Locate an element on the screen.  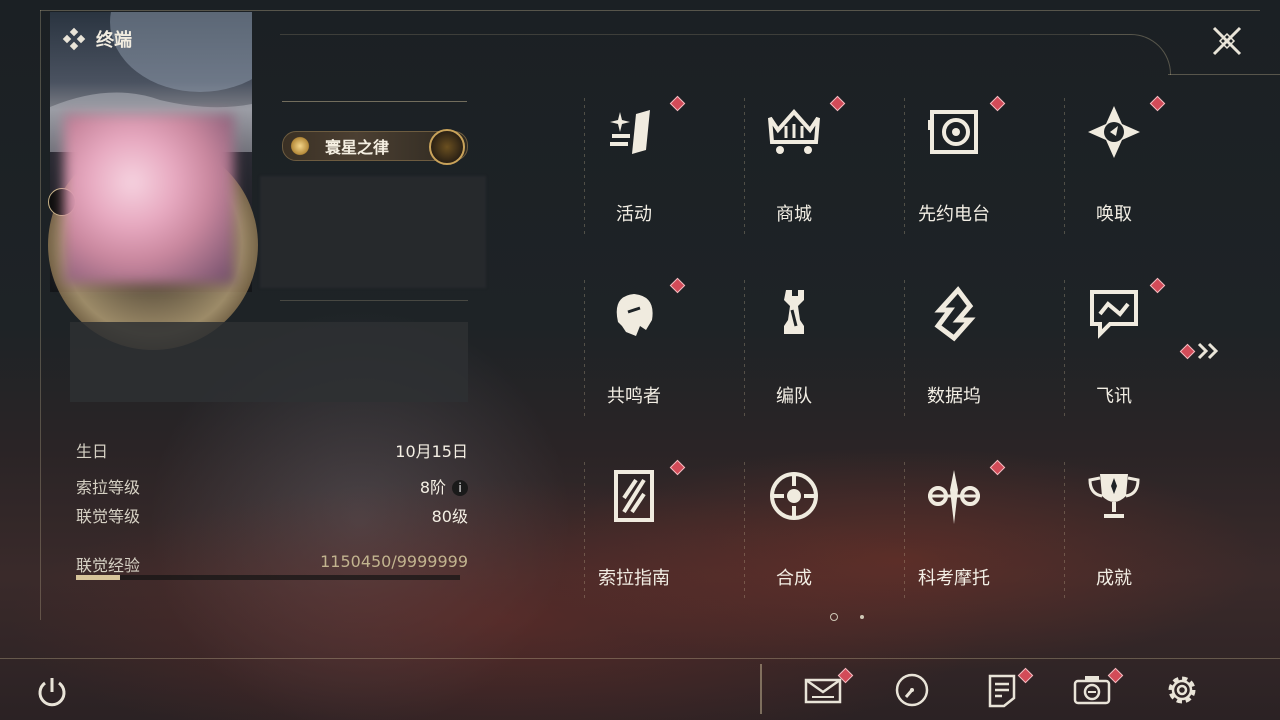
info-value: 80级 is located at coordinates (449, 516).